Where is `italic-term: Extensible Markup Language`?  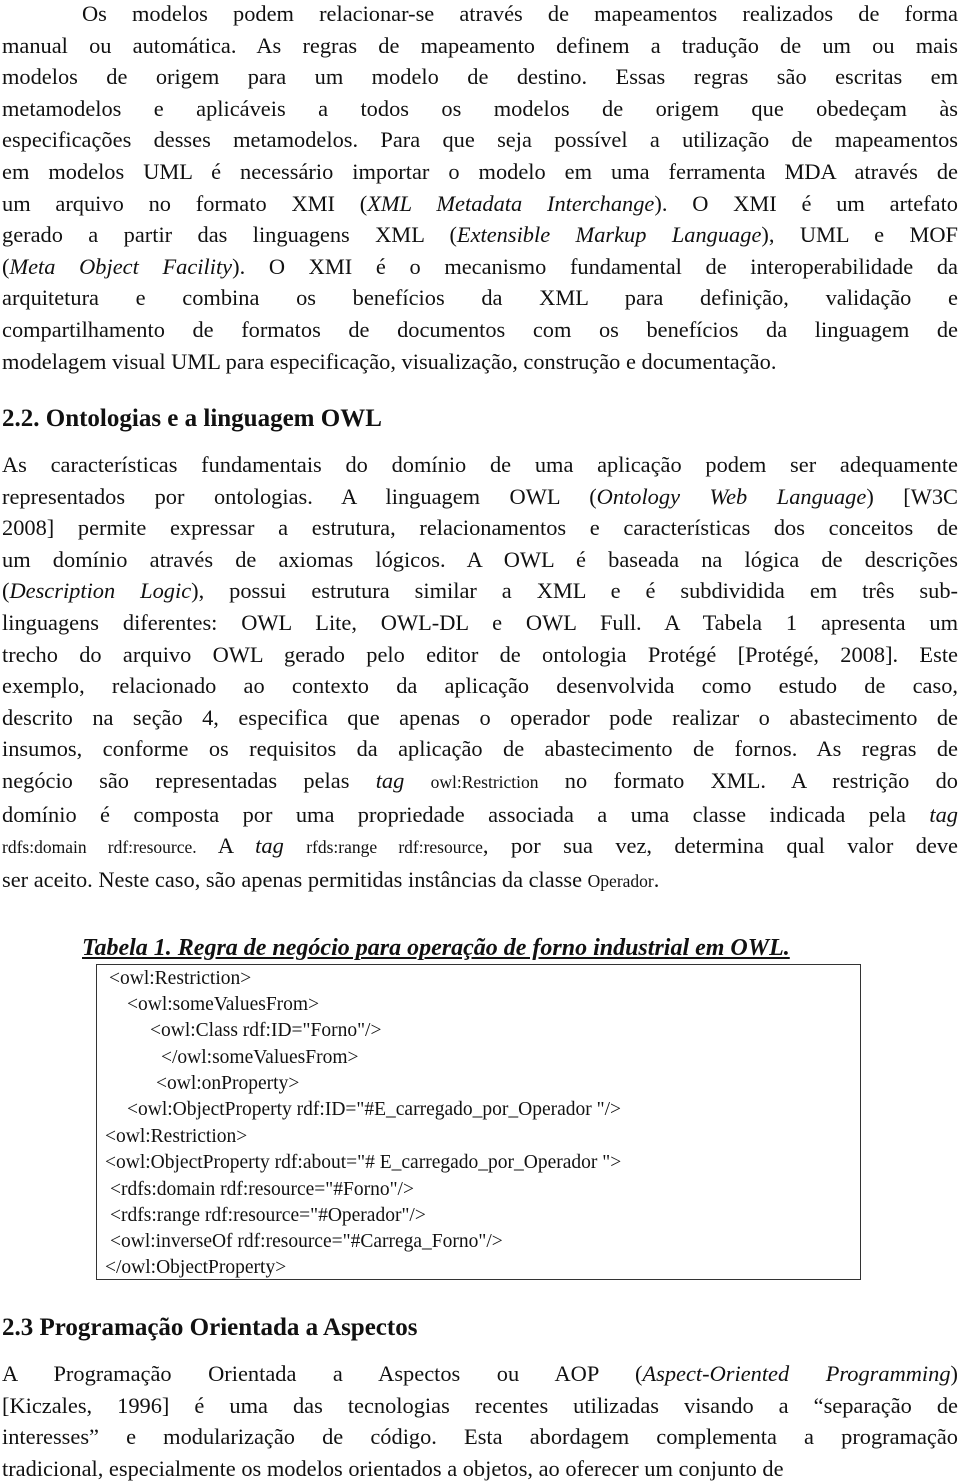 italic-term: Extensible Markup Language is located at coordinates (609, 235).